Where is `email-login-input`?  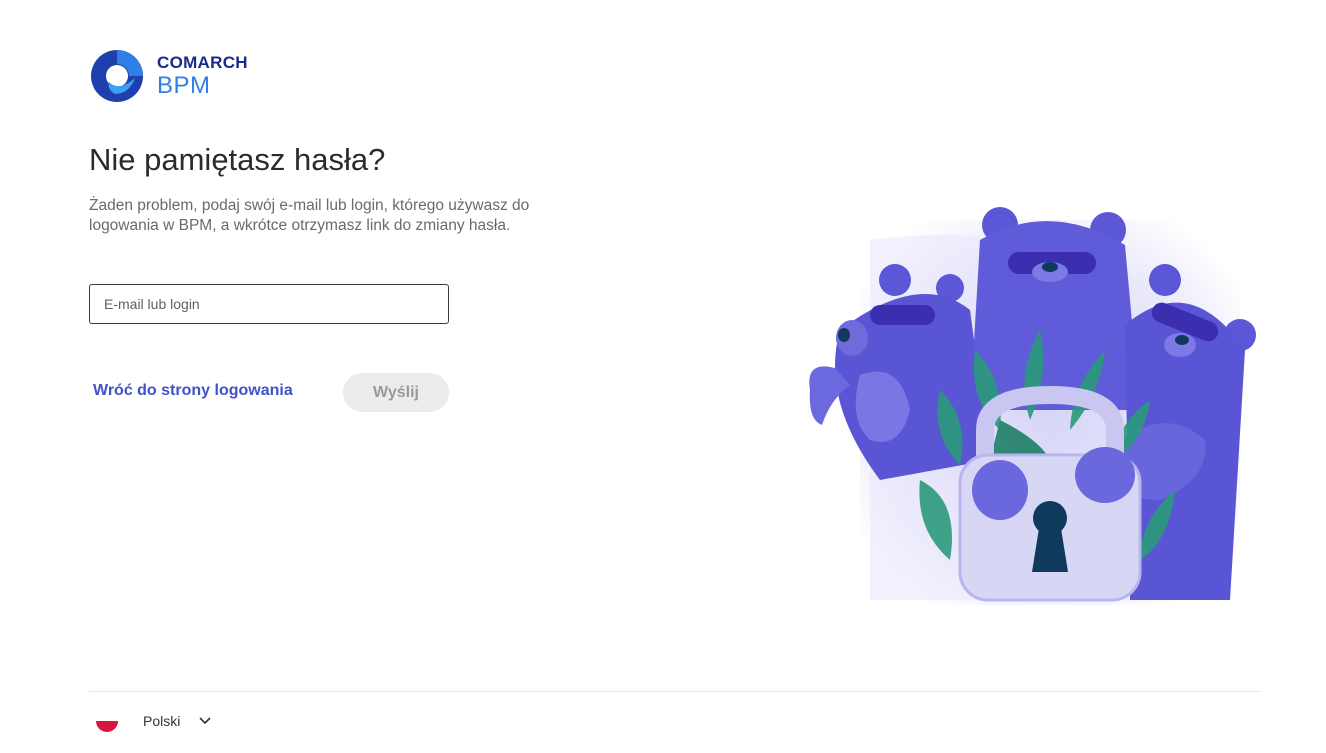
email-login-input is located at coordinates (269, 304).